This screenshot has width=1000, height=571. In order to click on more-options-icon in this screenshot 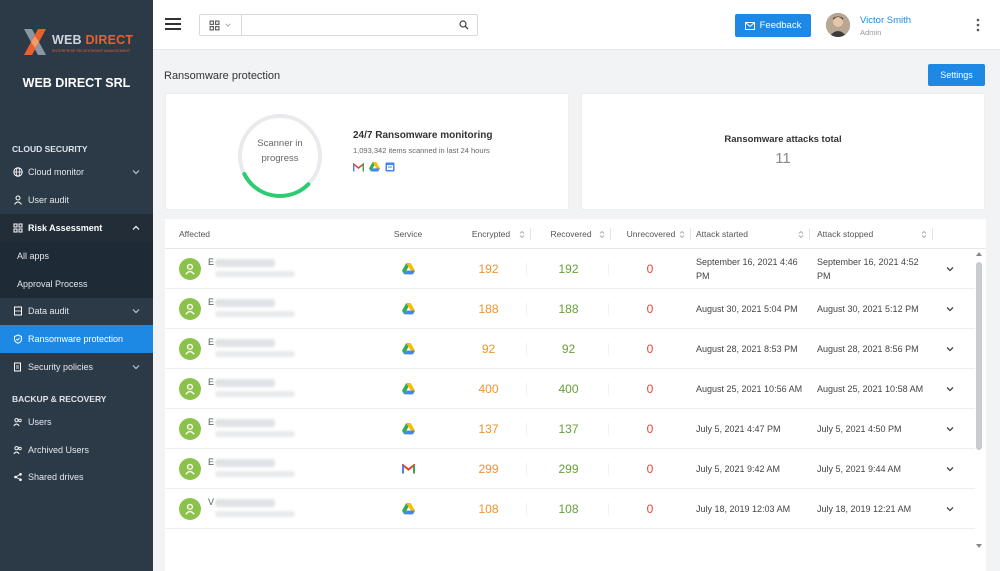, I will do `click(978, 25)`.